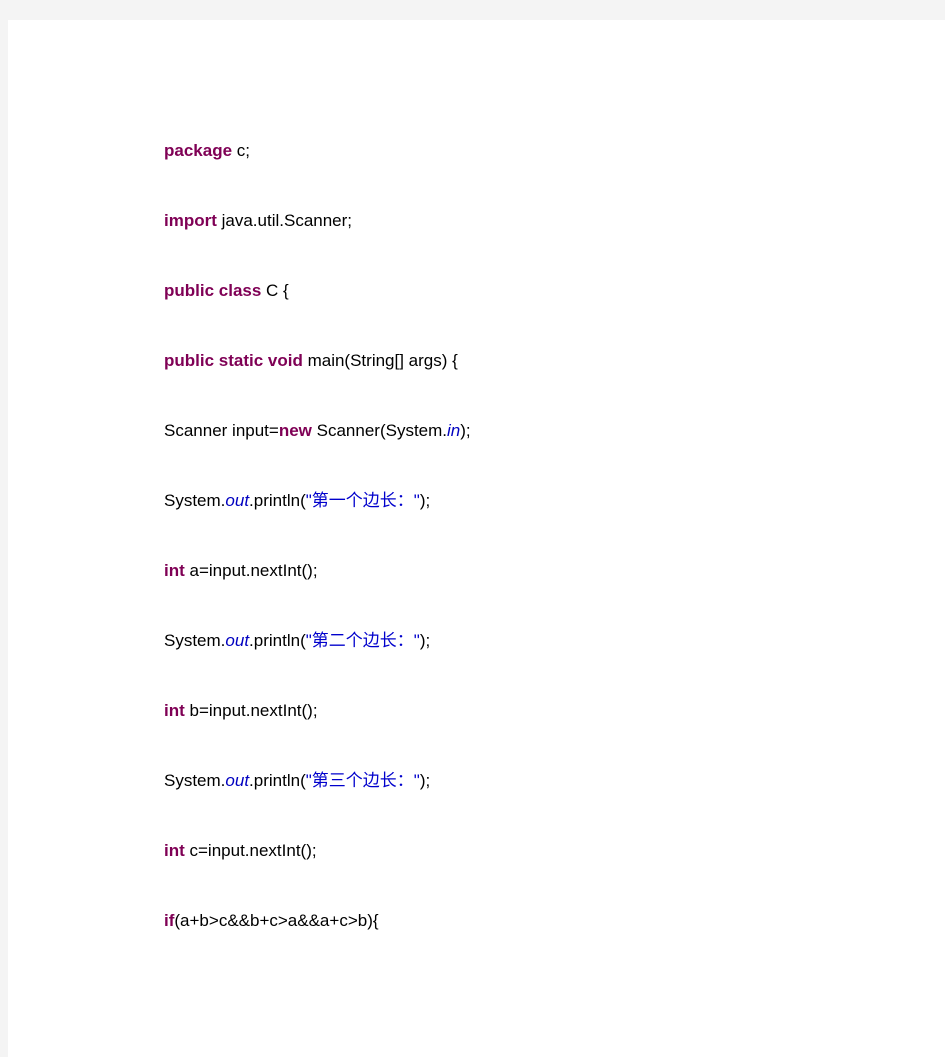  Describe the element at coordinates (544, 151) in the screenshot. I see `code-line: package c;` at that location.